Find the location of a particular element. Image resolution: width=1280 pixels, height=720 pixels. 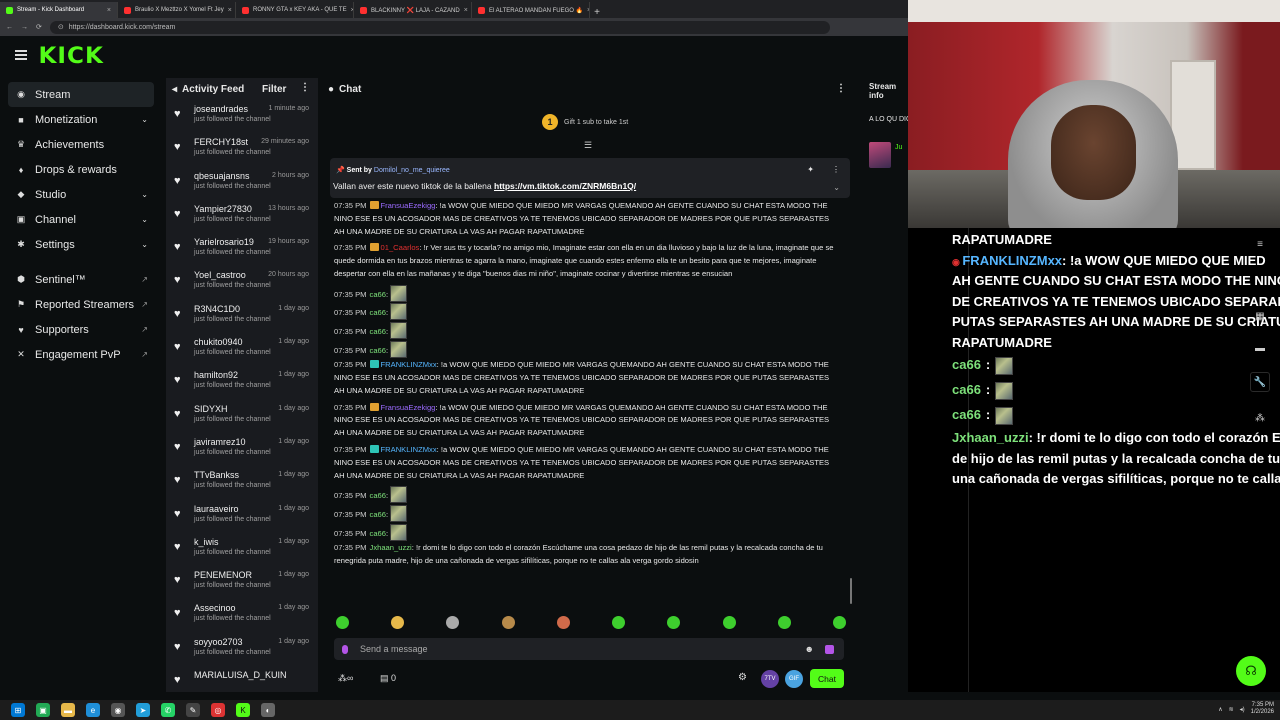

terminal-icon: ▣ is located at coordinates (43, 710).